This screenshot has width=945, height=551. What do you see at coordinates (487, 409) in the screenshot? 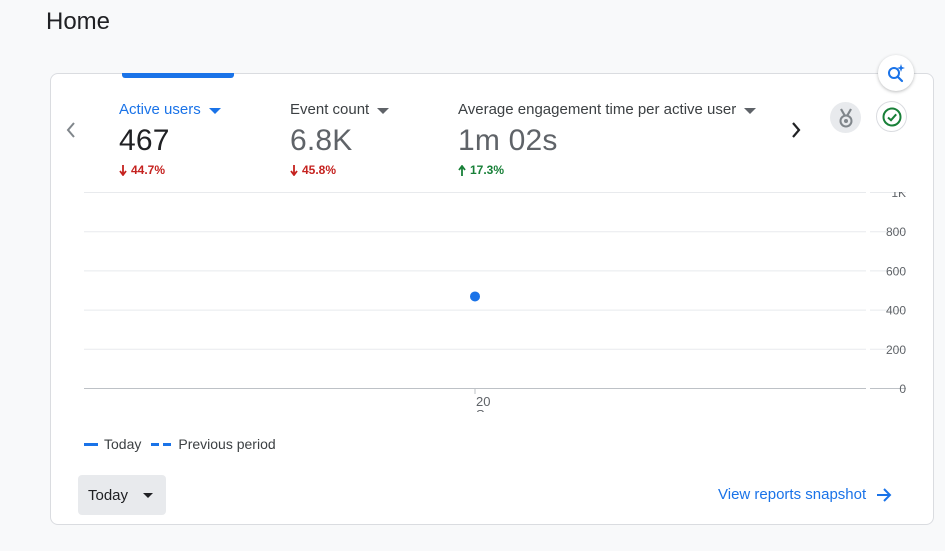
I see `x-tick-month: Sep` at bounding box center [487, 409].